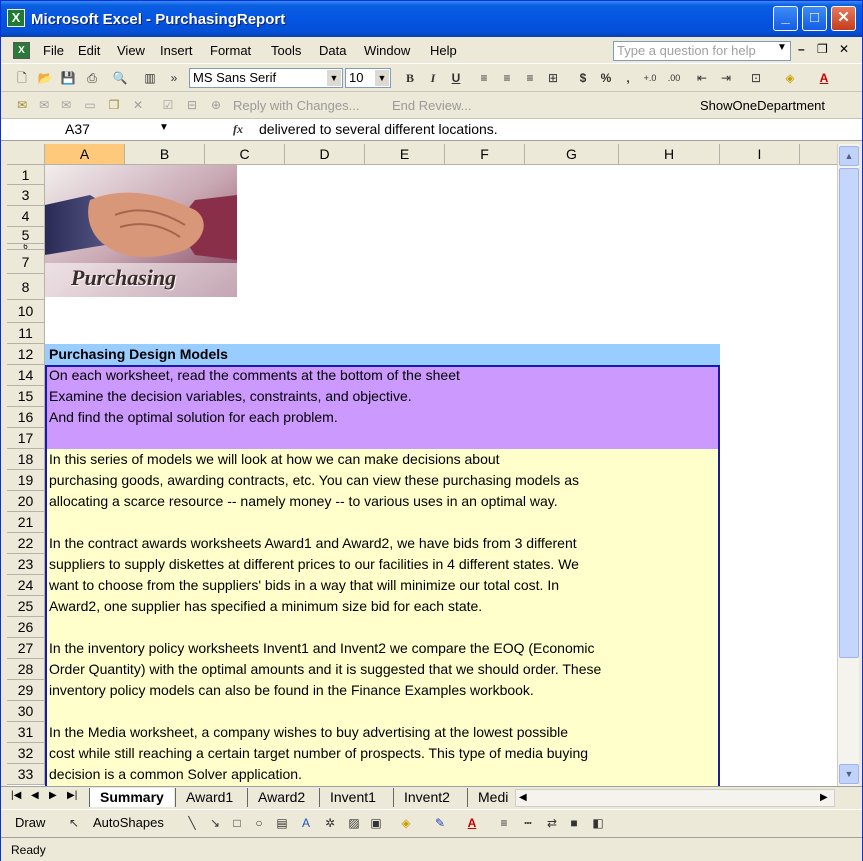 The height and width of the screenshot is (861, 863). What do you see at coordinates (230, 50) in the screenshot?
I see `menu-format: Format` at bounding box center [230, 50].